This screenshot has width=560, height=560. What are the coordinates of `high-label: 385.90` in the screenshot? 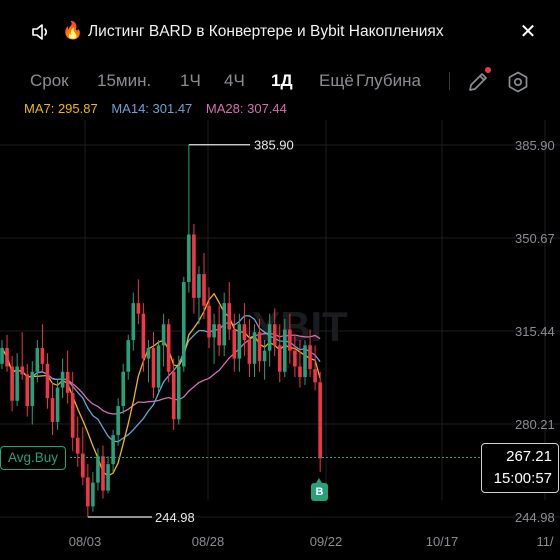 It's located at (274, 145).